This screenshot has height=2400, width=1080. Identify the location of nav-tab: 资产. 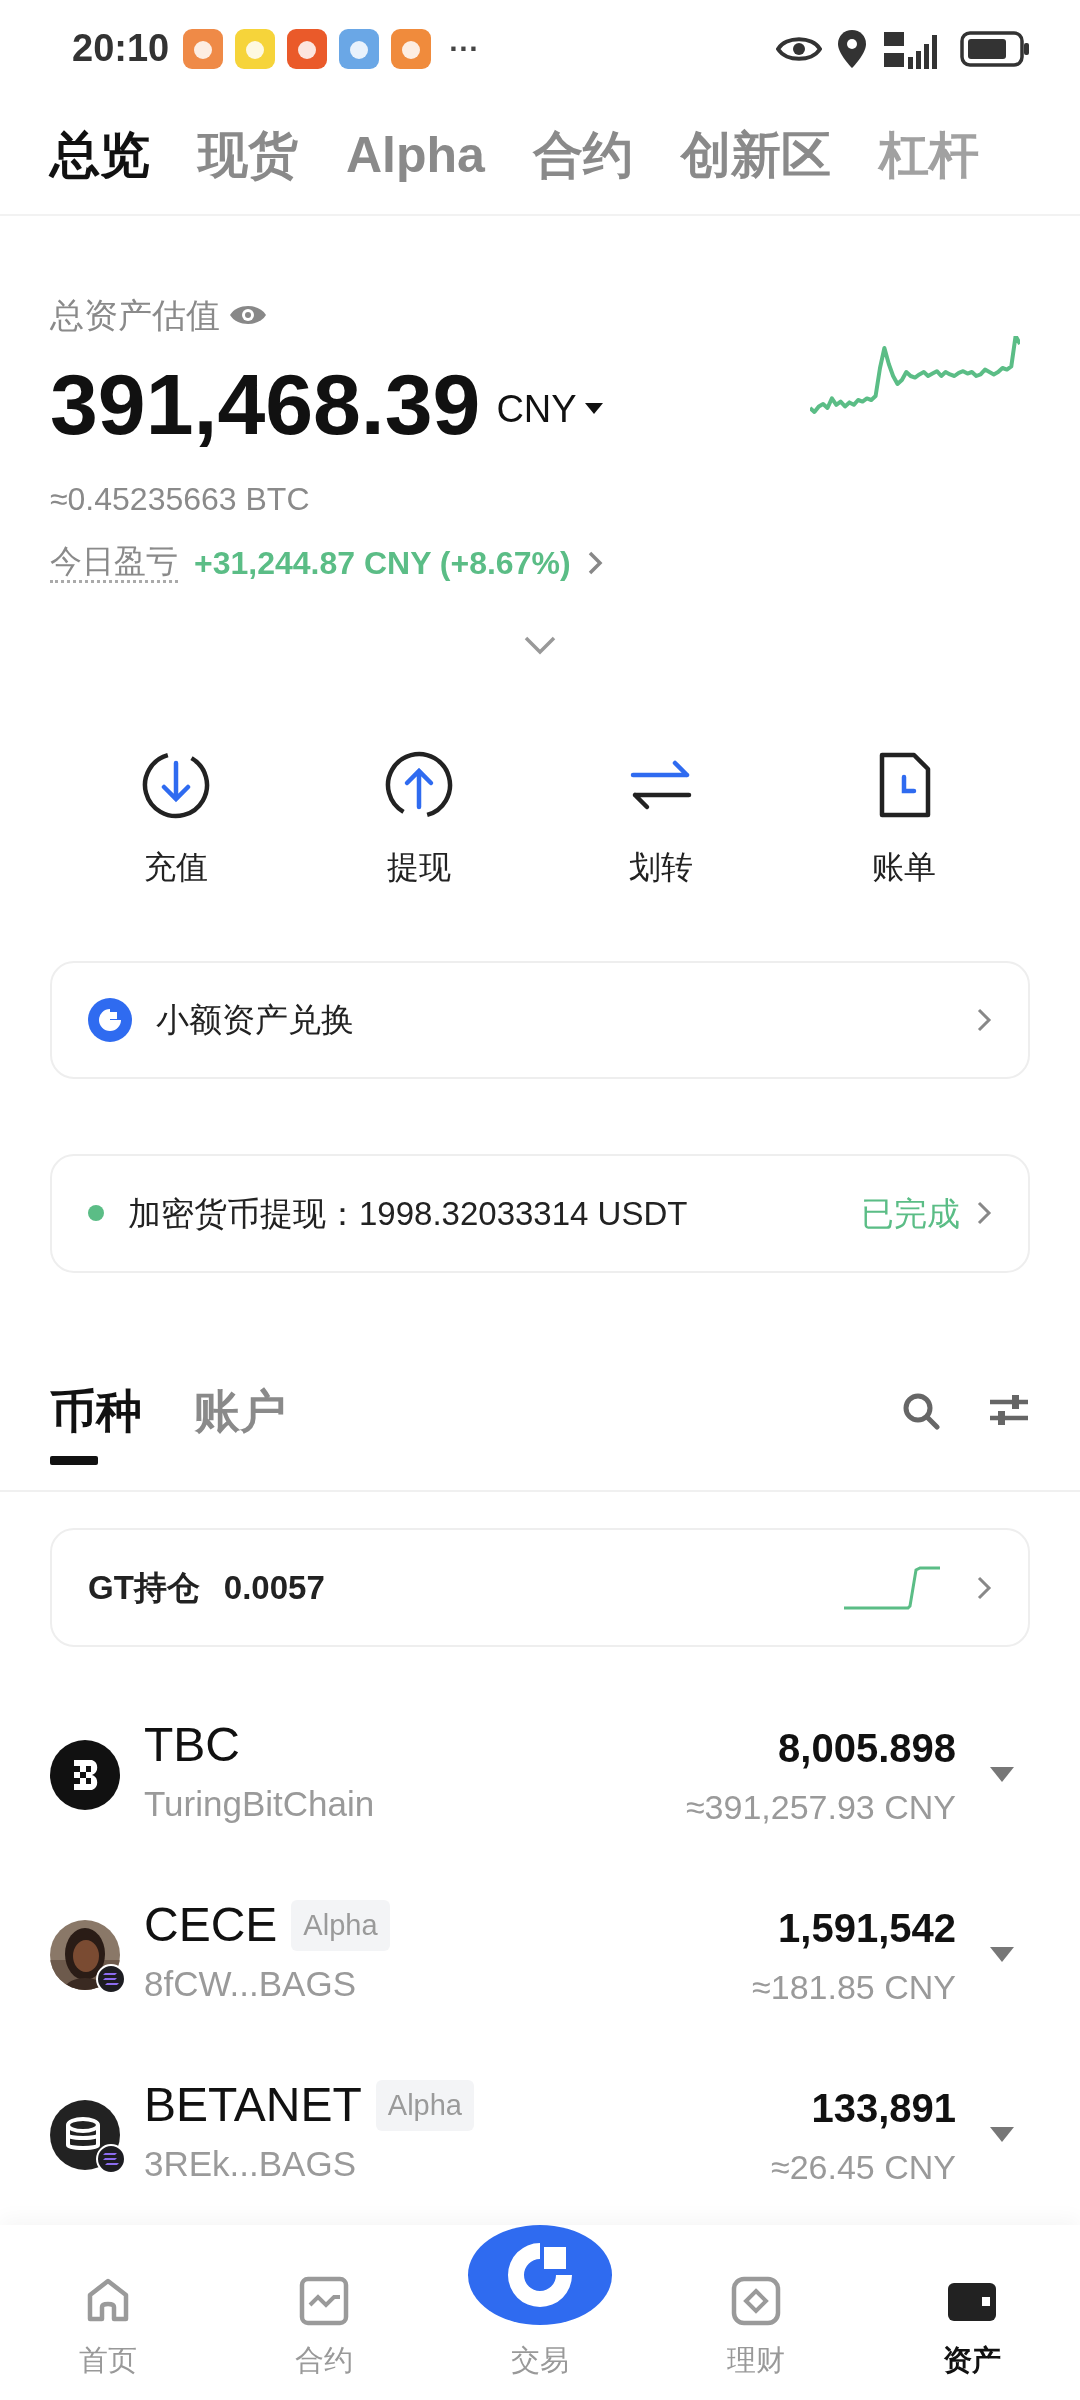
(972, 2328).